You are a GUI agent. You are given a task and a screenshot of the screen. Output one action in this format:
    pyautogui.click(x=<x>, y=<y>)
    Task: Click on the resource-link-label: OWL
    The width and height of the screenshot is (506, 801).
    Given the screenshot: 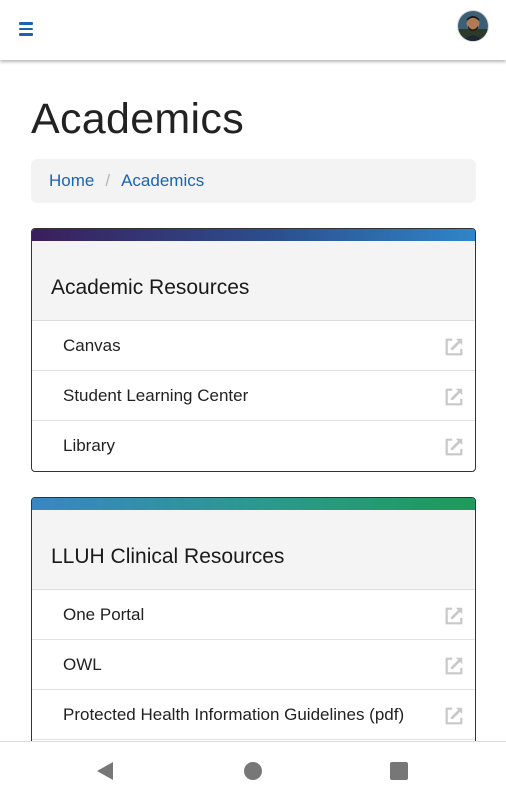 What is the action you would take?
    pyautogui.click(x=82, y=664)
    